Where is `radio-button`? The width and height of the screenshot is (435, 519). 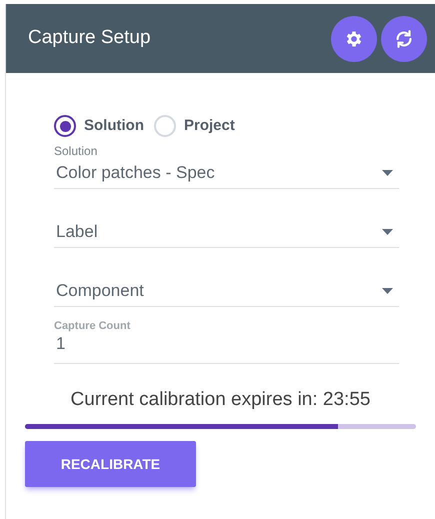
radio-button is located at coordinates (65, 126).